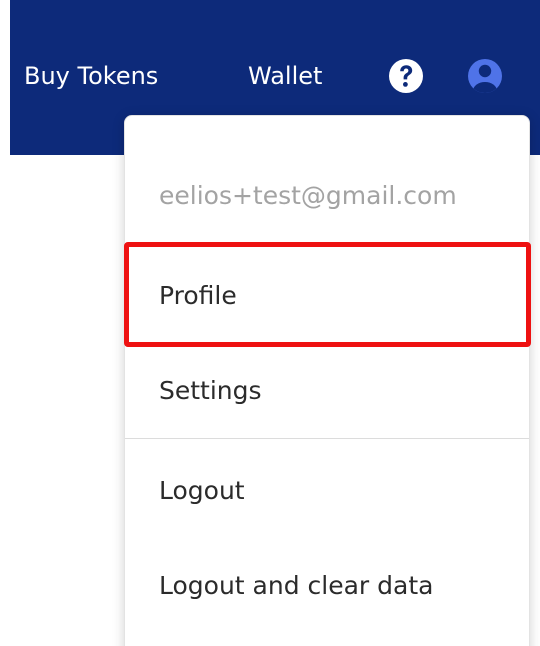  What do you see at coordinates (327, 491) in the screenshot?
I see `menu-item-logout: Logout` at bounding box center [327, 491].